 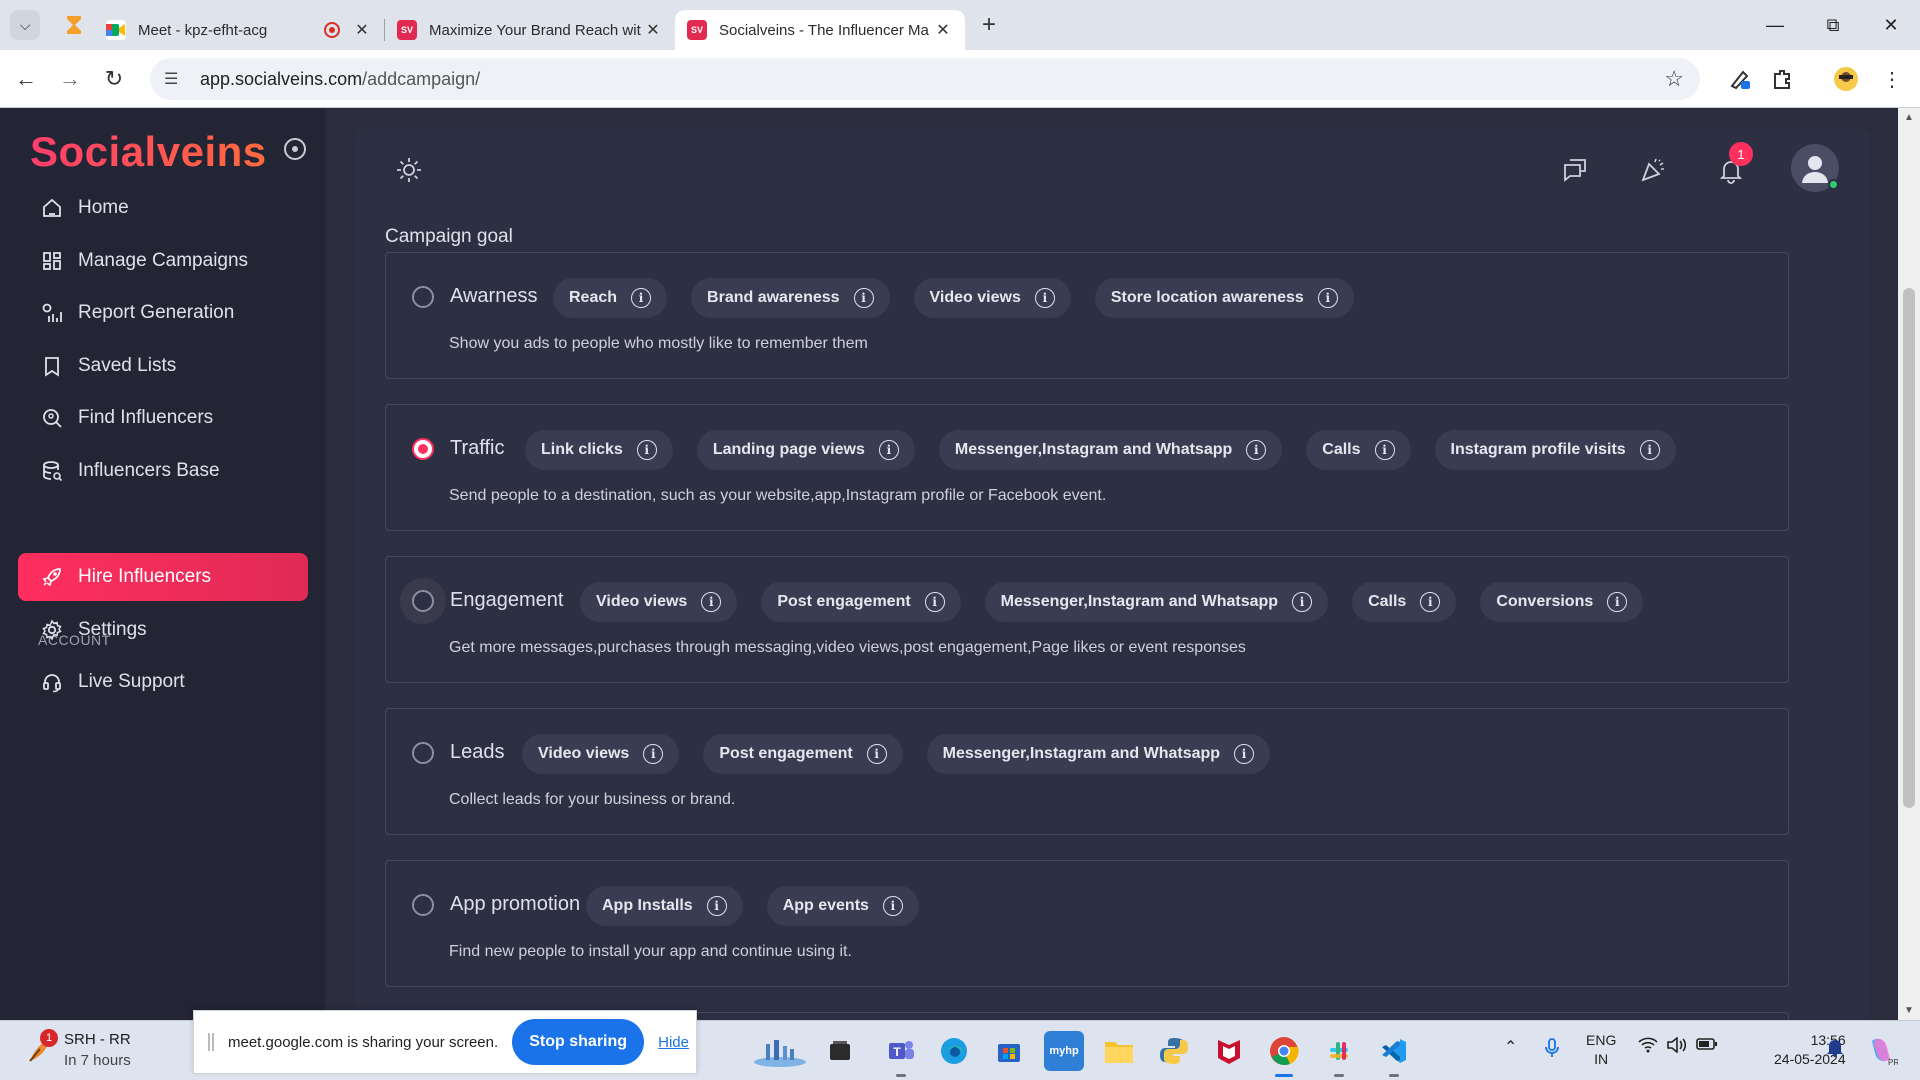 I want to click on goal-radio-traffic, so click(x=423, y=449).